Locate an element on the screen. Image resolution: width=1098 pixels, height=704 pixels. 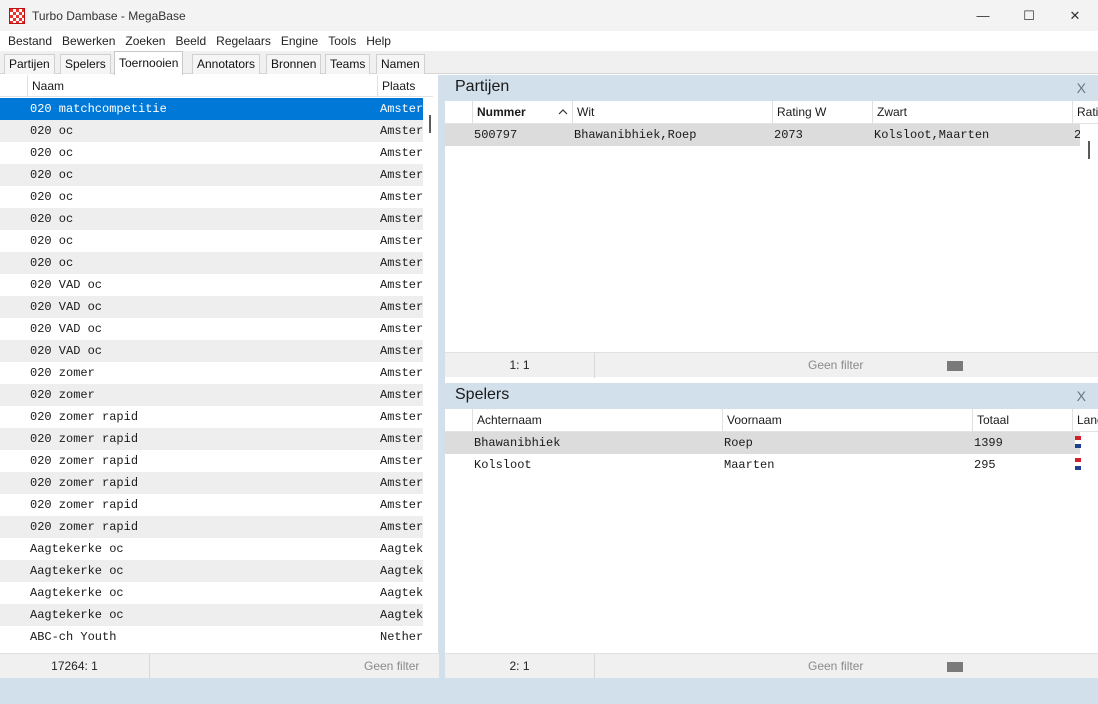
tab-annotators: Annotators is located at coordinates (226, 64).